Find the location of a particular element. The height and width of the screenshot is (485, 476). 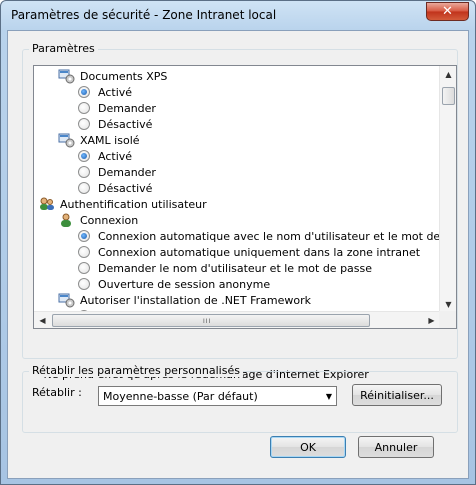

close-button: ✕ is located at coordinates (447, 11).